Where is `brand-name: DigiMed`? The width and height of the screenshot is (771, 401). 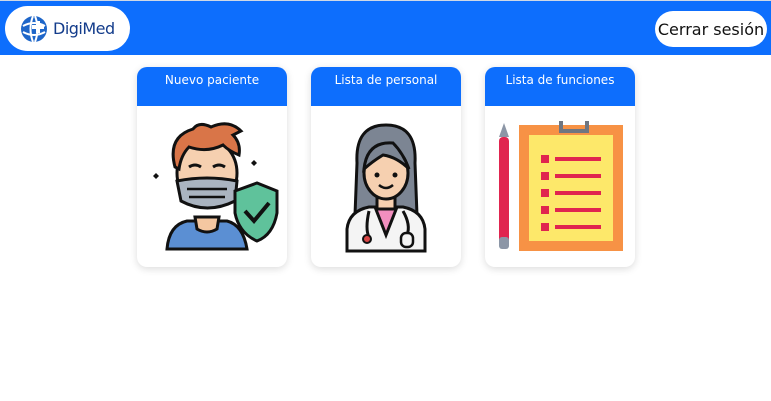
brand-name: DigiMed is located at coordinates (84, 28).